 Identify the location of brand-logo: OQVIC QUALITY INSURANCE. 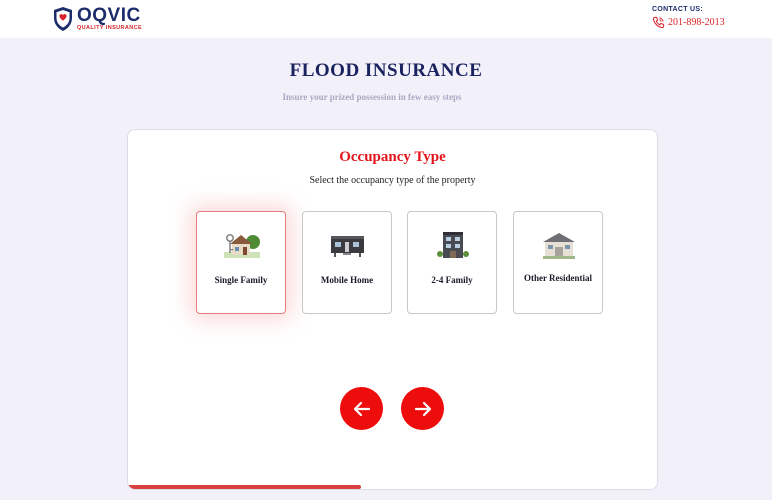
(97, 19).